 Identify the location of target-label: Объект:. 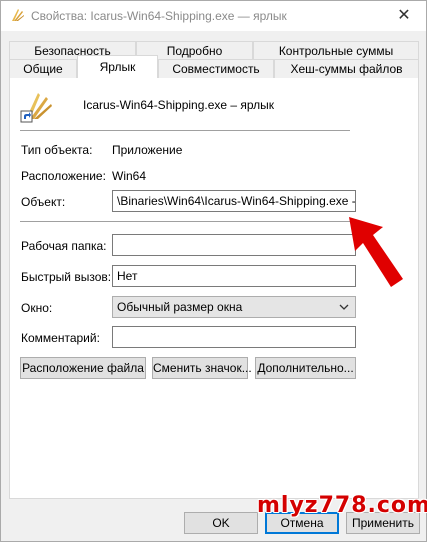
(43, 202).